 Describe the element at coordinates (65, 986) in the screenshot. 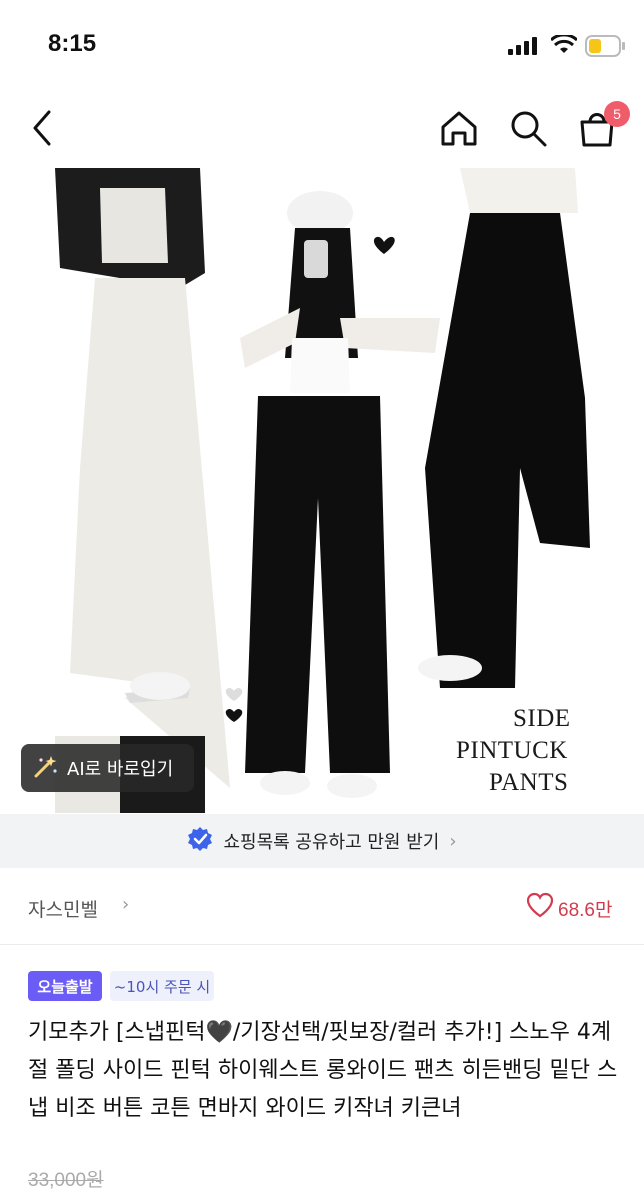

I see `same-day-shipping-badge: 오늘출발` at that location.